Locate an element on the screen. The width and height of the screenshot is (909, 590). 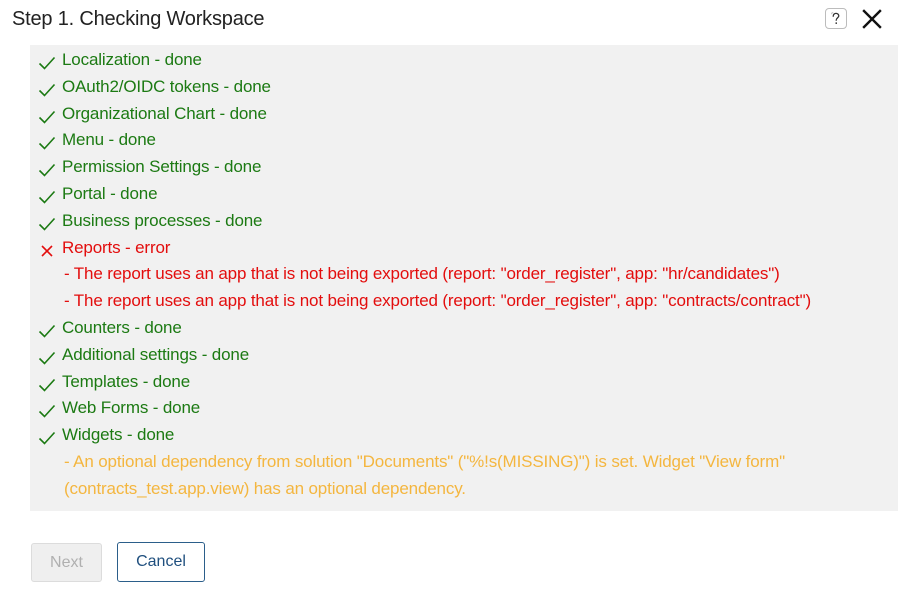
close-icon is located at coordinates (872, 19).